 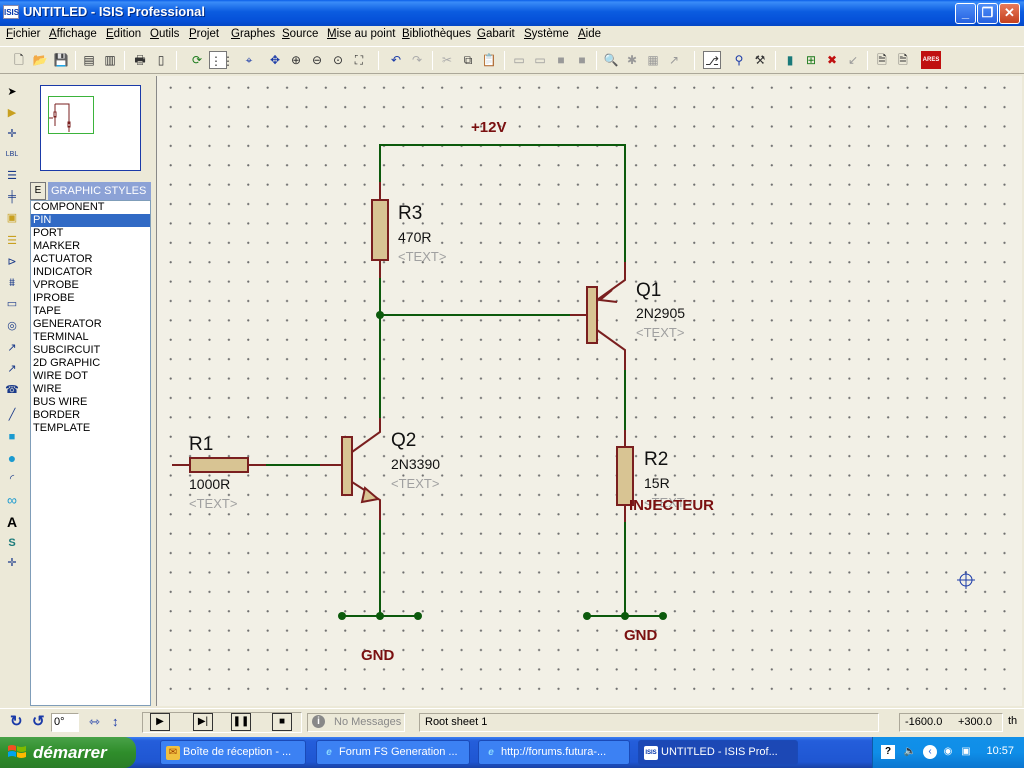 I want to click on restore-button: ❐, so click(x=987, y=13).